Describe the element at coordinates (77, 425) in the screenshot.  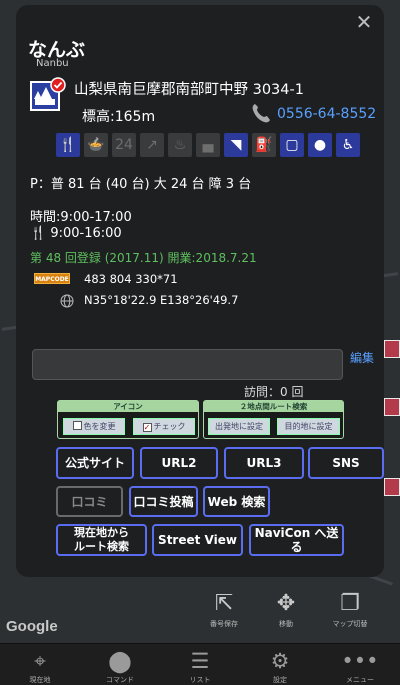
I see `checkbox` at that location.